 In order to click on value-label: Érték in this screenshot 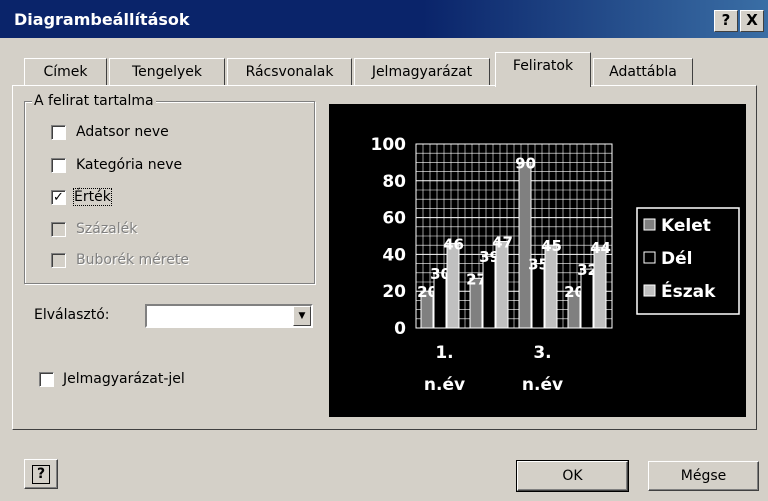, I will do `click(92, 197)`.